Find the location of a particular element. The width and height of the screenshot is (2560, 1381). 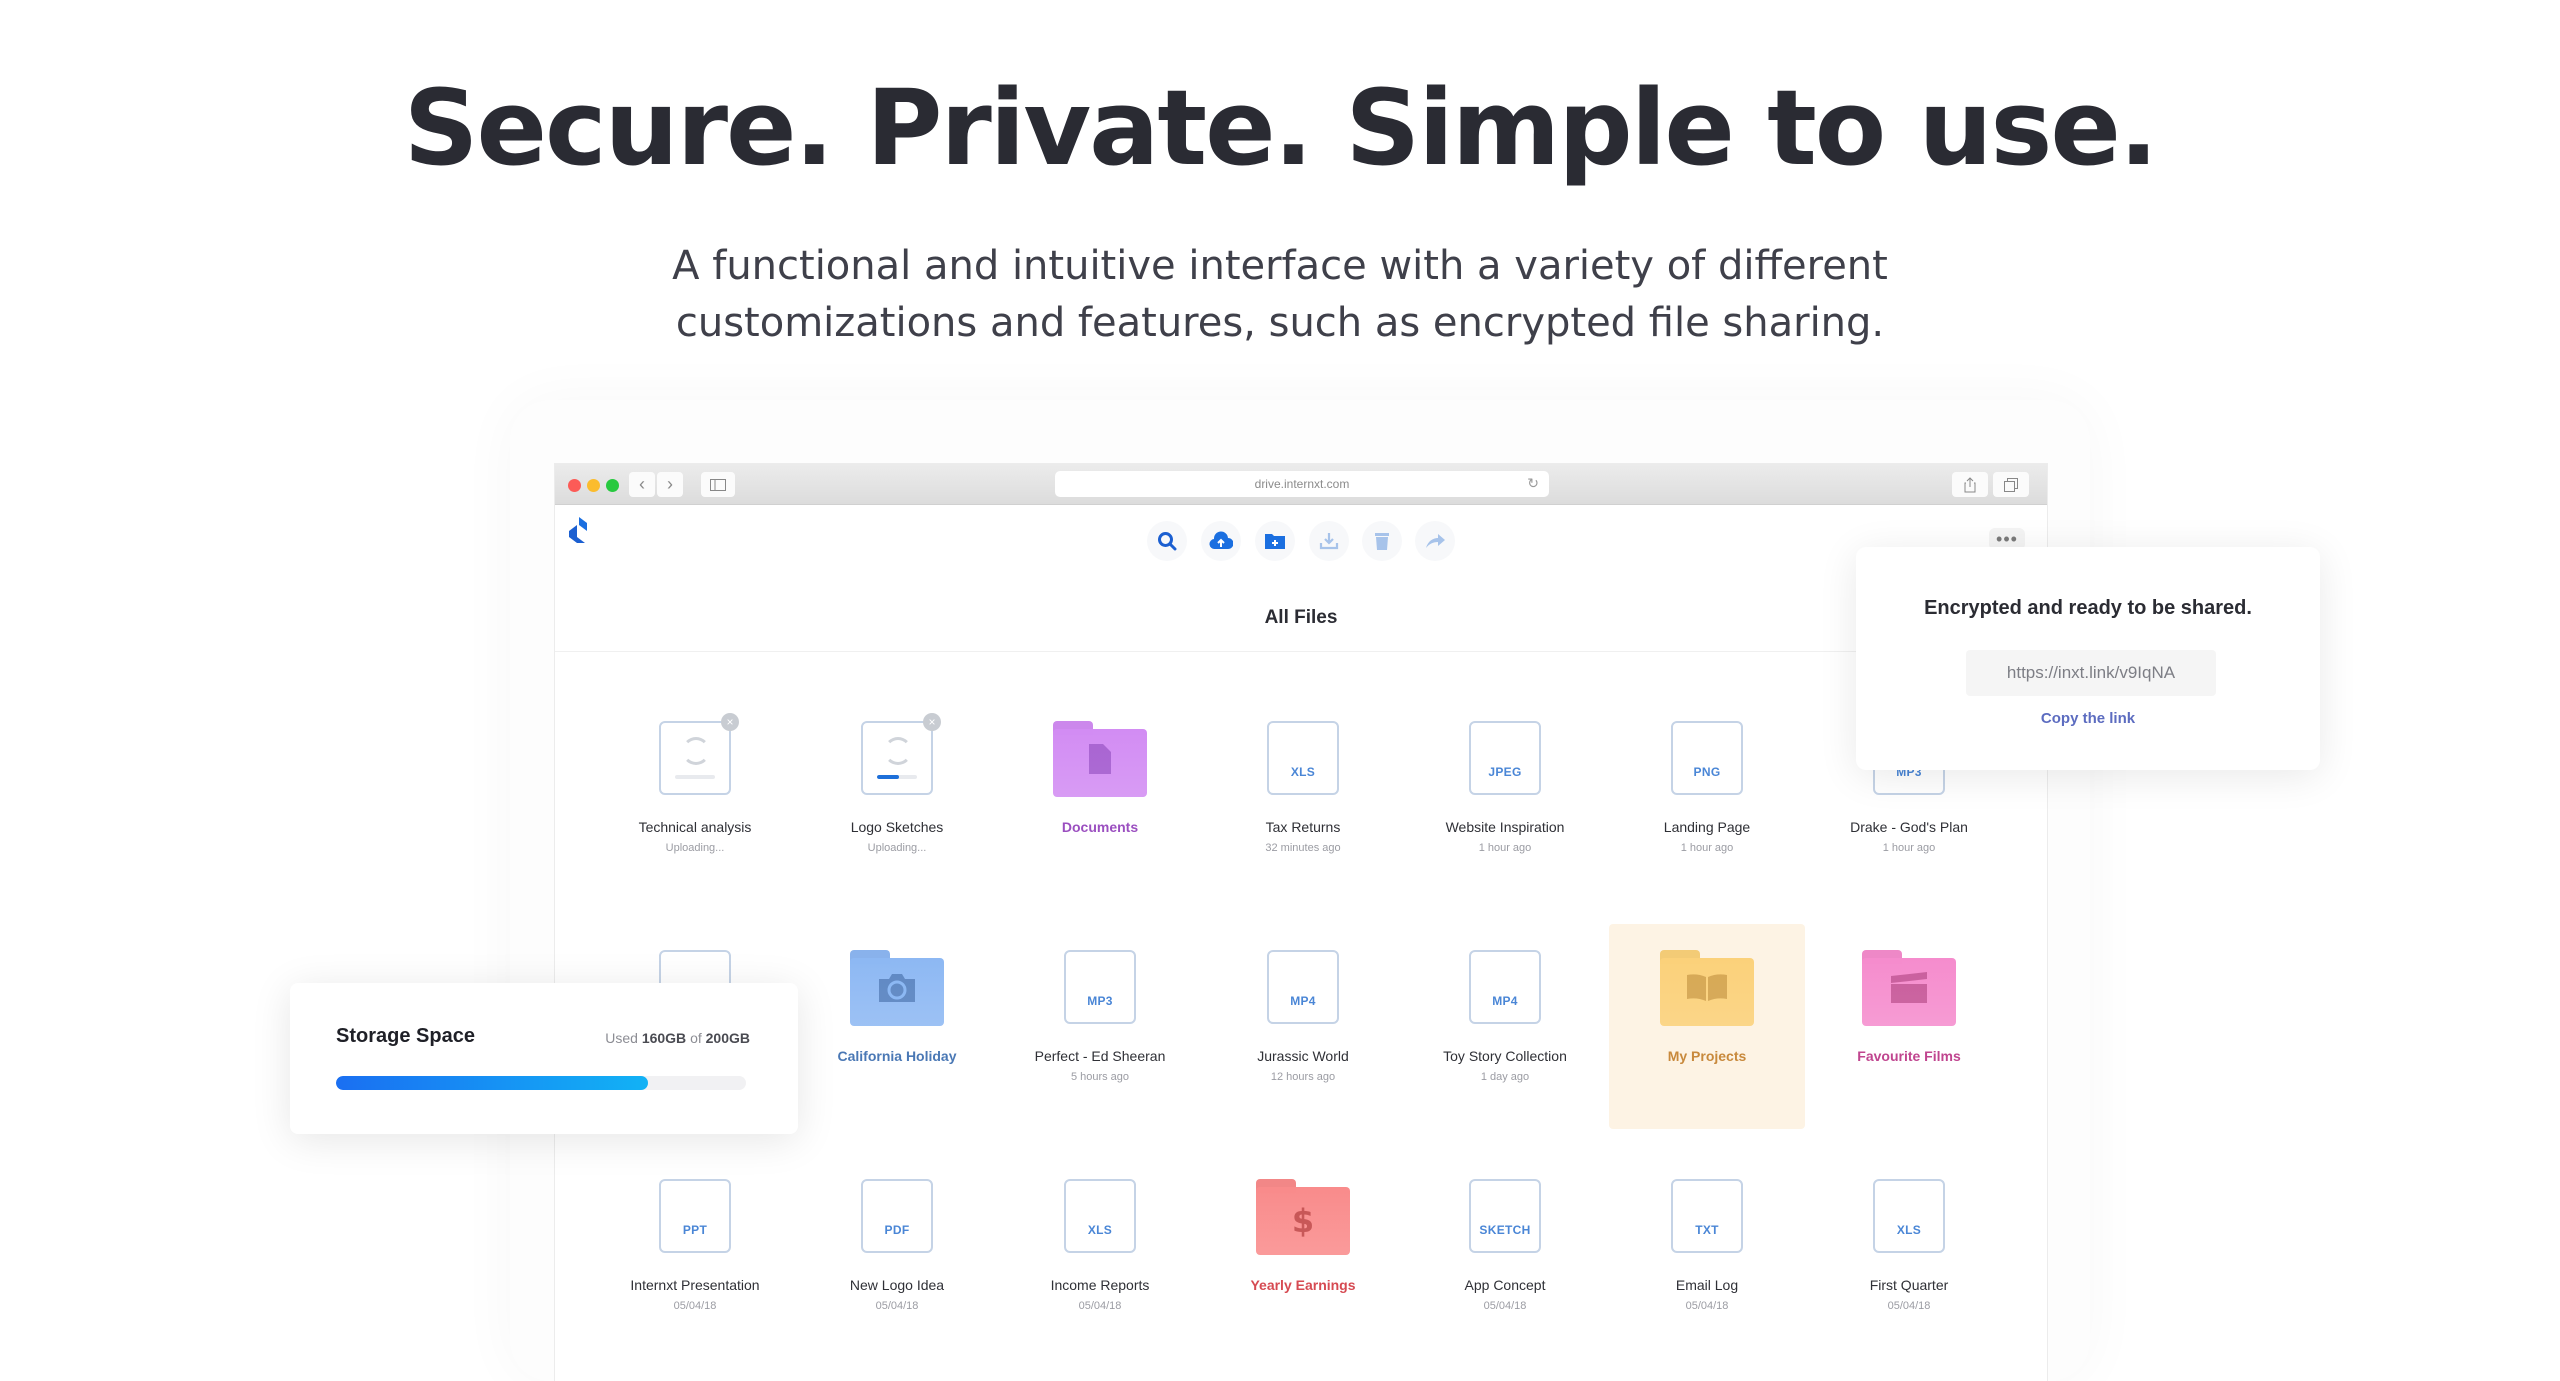

folder-item: $ Yearly Earnings is located at coordinates (1303, 1255).